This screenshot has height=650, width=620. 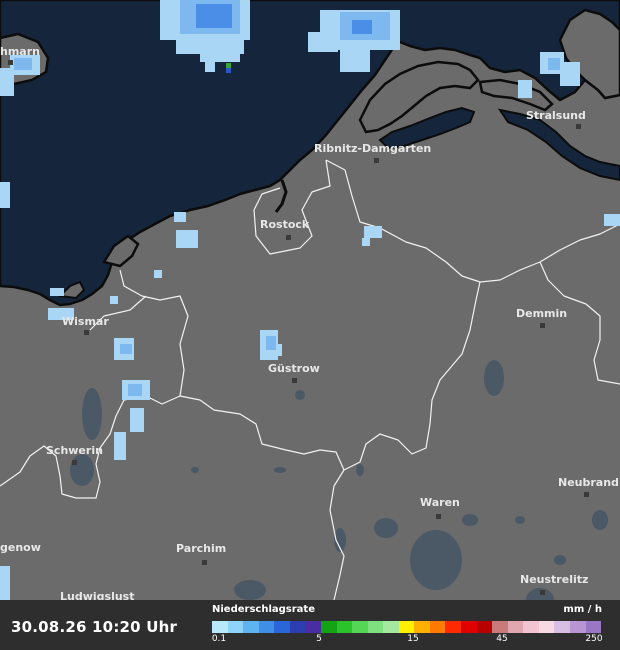 I want to click on legend-ticks: 0.1 5 15 45 250, so click(x=310, y=641).